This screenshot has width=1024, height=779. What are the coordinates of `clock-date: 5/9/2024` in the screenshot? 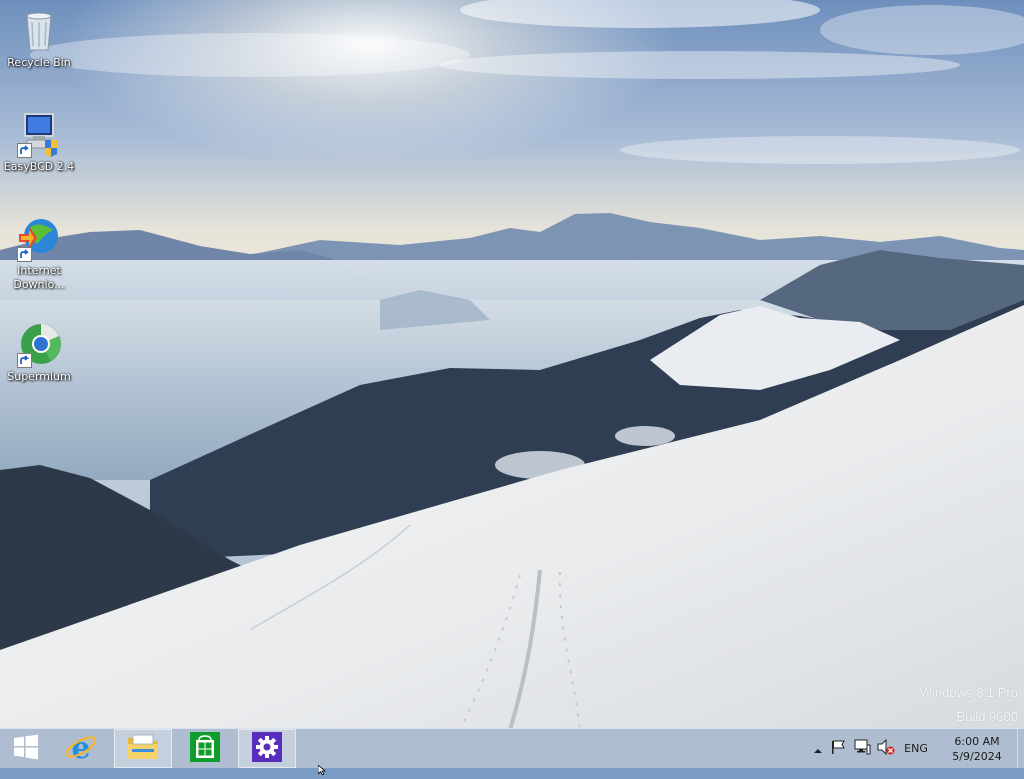 It's located at (977, 756).